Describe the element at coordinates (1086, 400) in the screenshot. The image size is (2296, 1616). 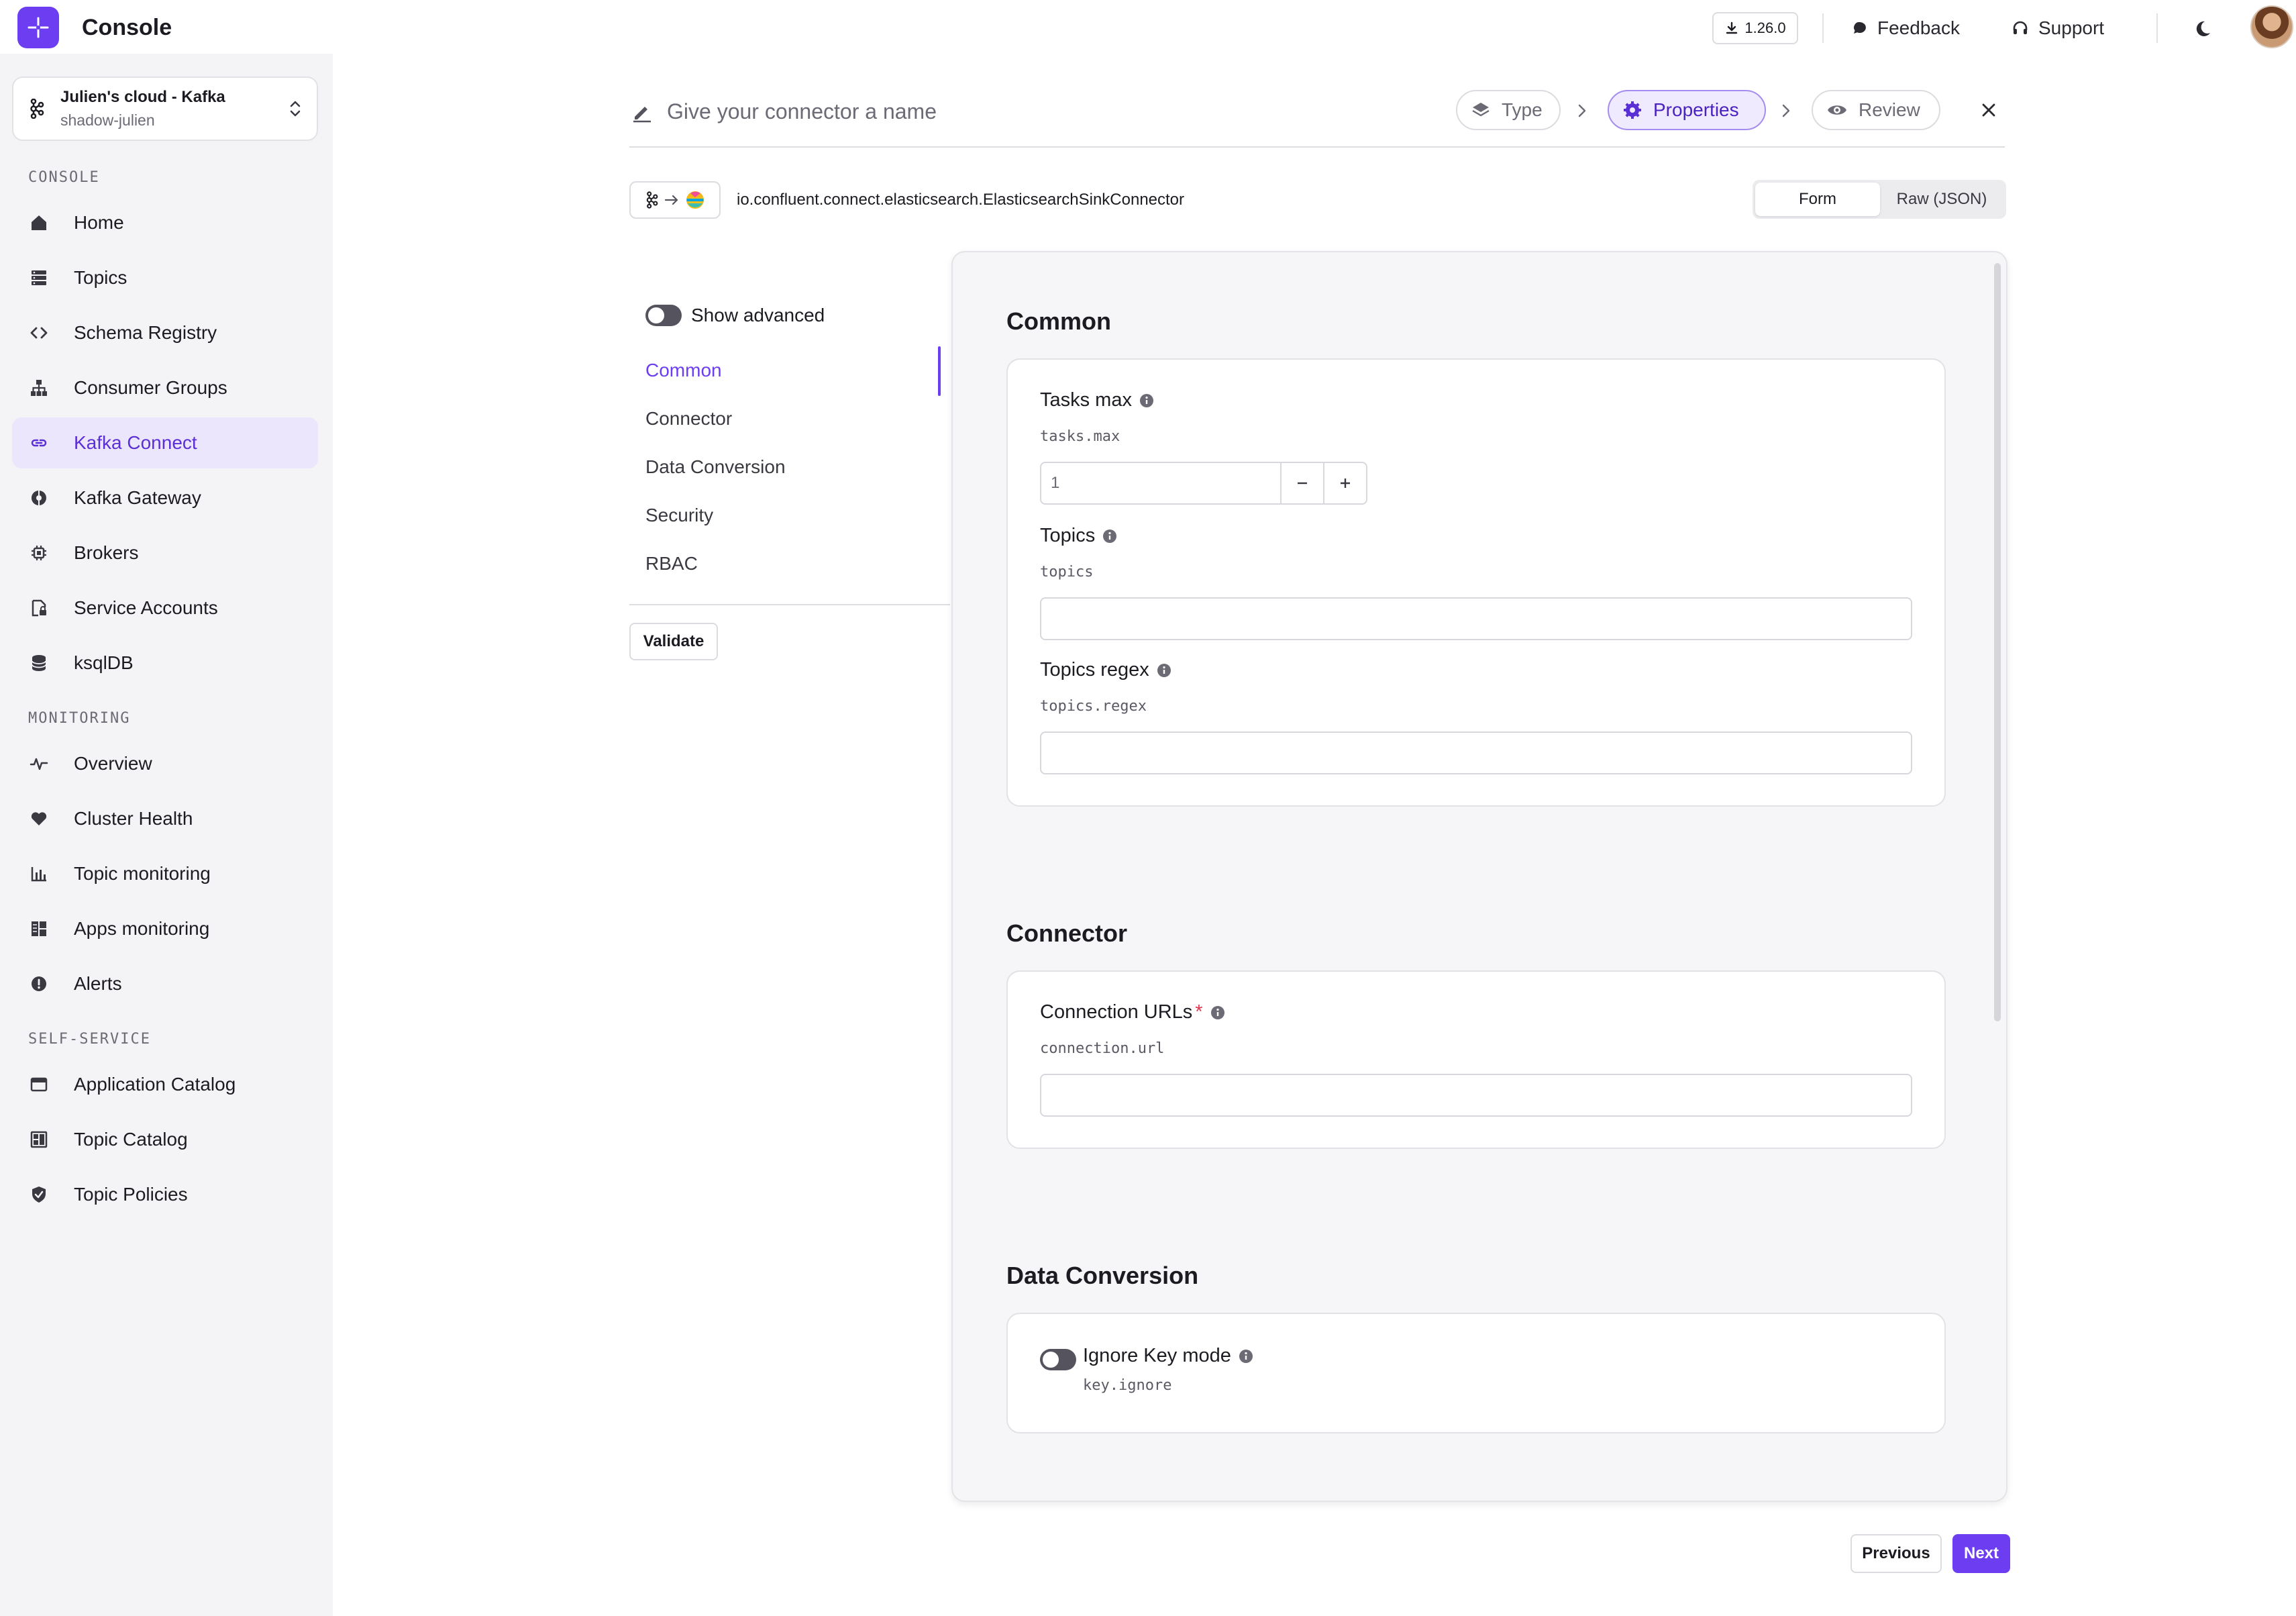
I see `field-label-text: Tasks max` at that location.